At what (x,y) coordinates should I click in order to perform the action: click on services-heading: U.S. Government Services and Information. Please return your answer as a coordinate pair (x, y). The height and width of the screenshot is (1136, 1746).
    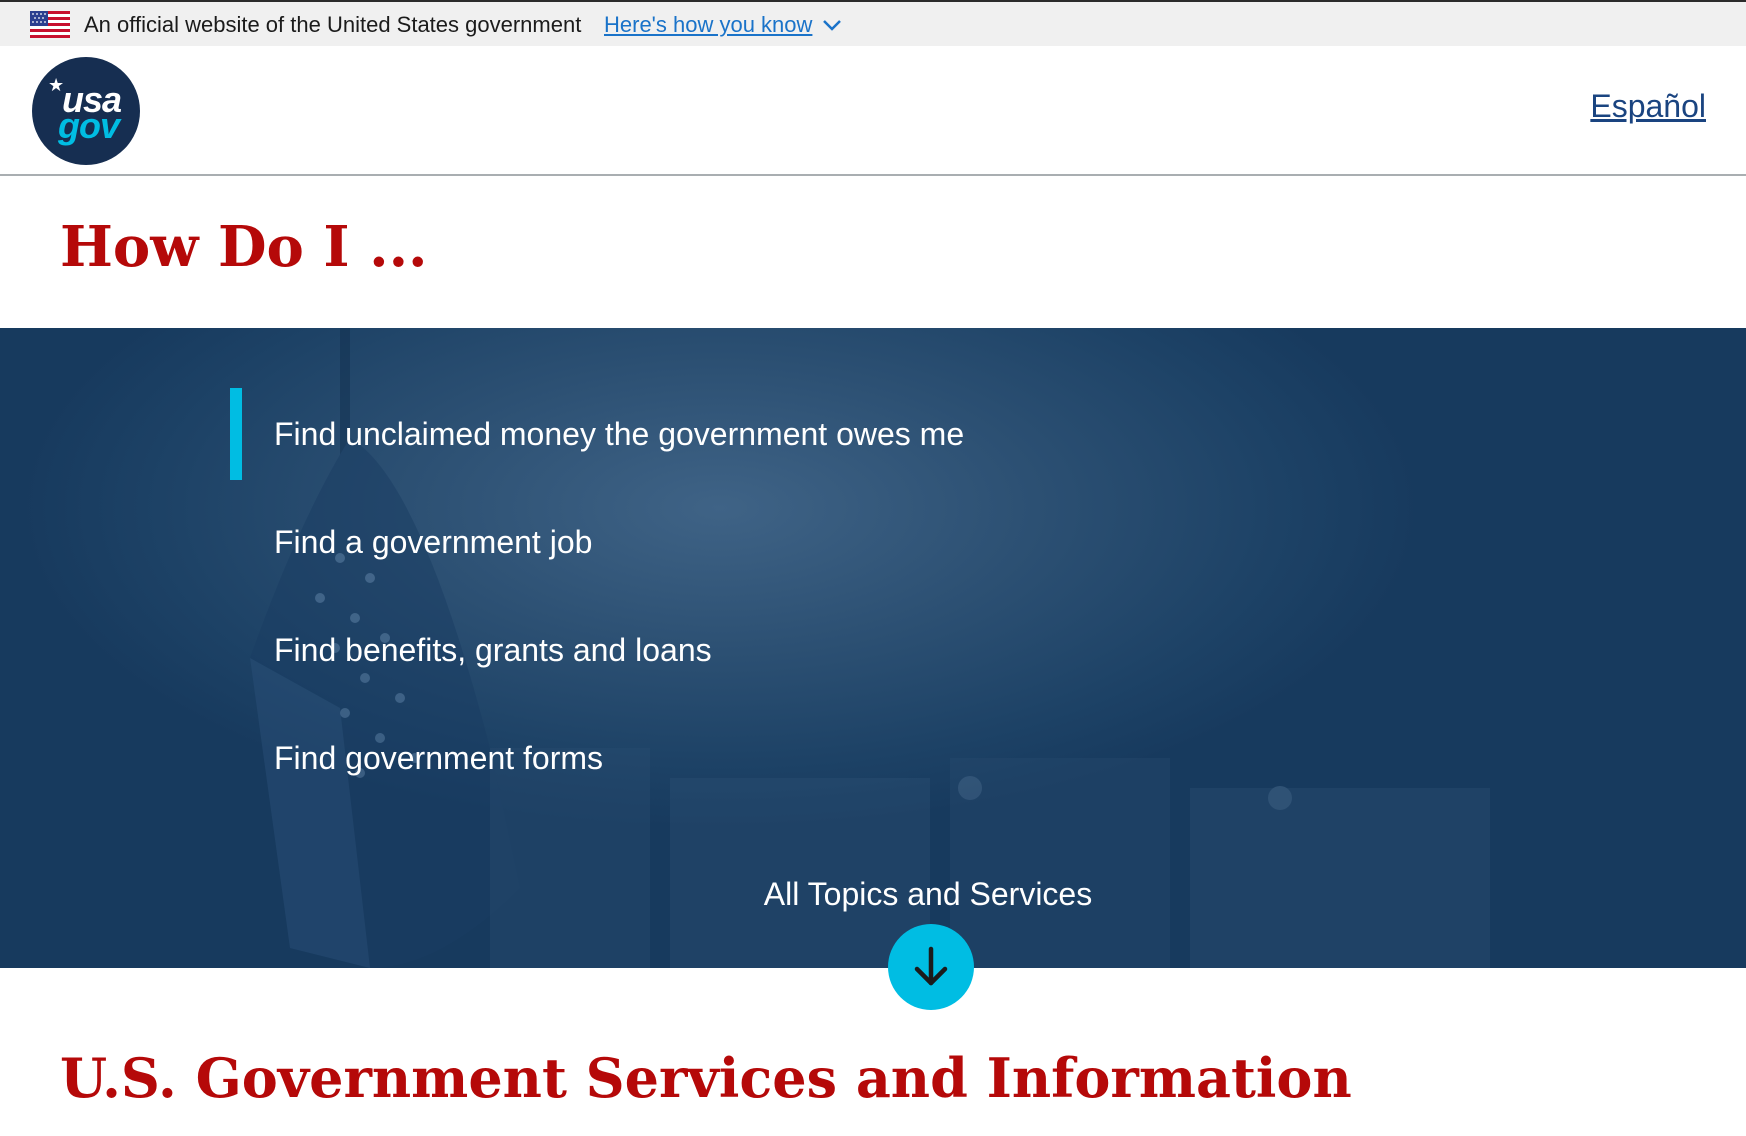
    Looking at the image, I should click on (706, 1078).